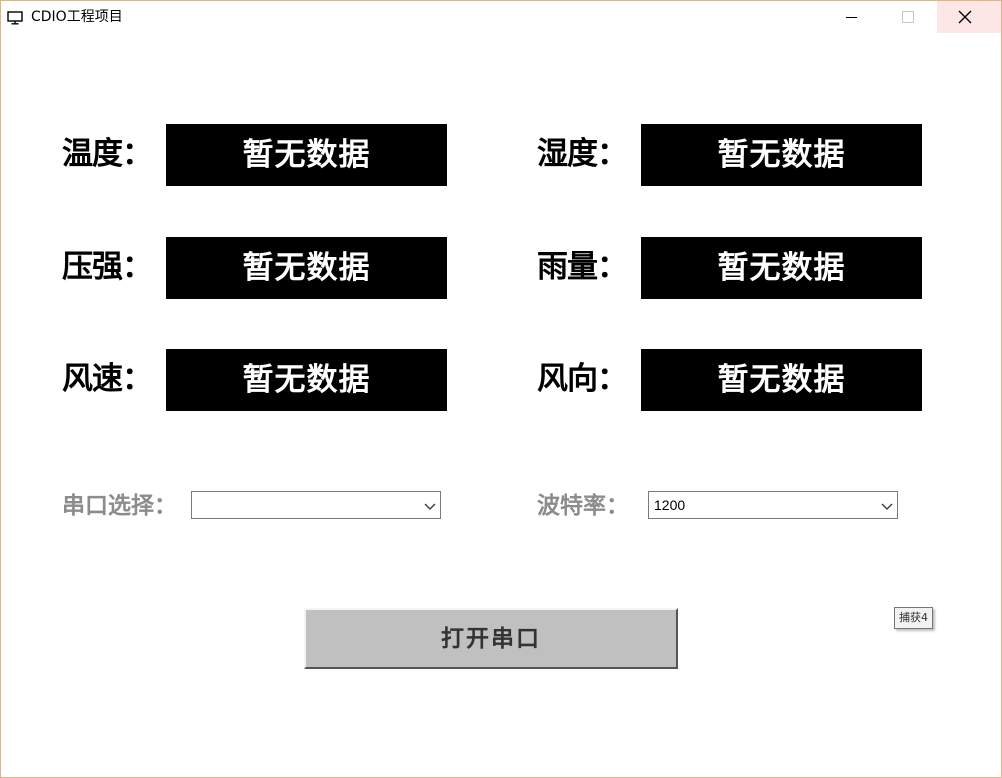  Describe the element at coordinates (501, 17) in the screenshot. I see `title-bar: CDIO工程项目` at that location.